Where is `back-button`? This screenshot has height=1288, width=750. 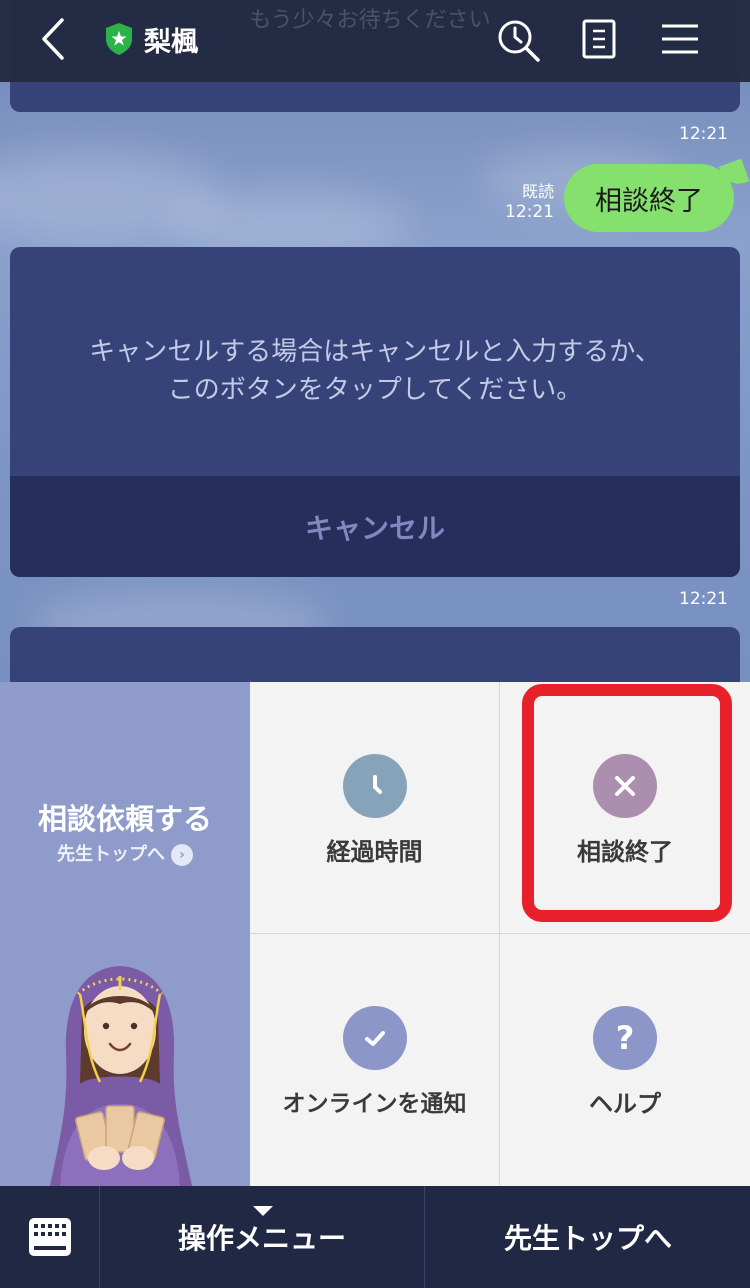 back-button is located at coordinates (53, 39).